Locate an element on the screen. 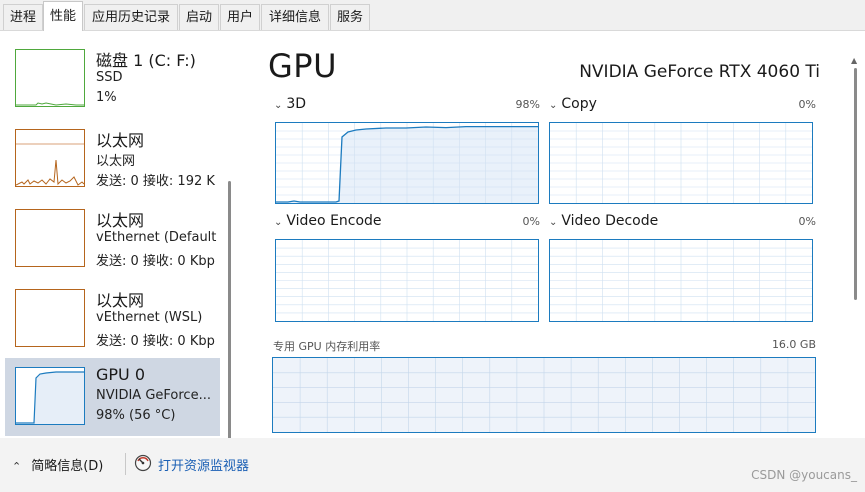 The image size is (865, 492). item-title: 磁盘 1 (C: F:) is located at coordinates (146, 60).